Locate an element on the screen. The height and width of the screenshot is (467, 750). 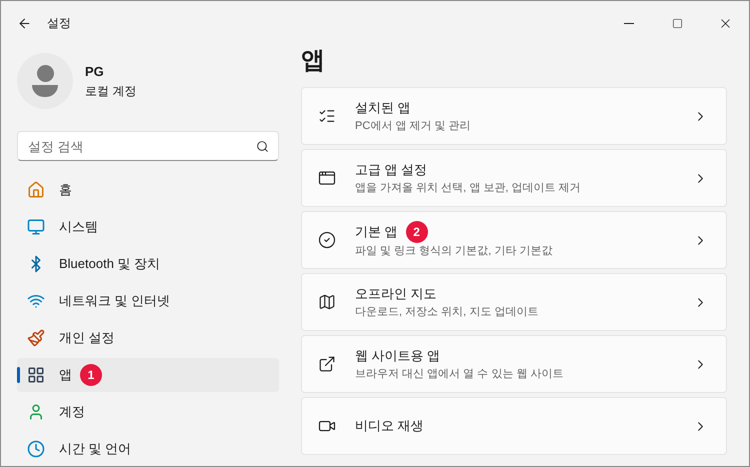
settings-card: 고급 앱 설정 앱을 가져올 위치 선택, 앱 보관, 업데이트 제거 is located at coordinates (514, 178).